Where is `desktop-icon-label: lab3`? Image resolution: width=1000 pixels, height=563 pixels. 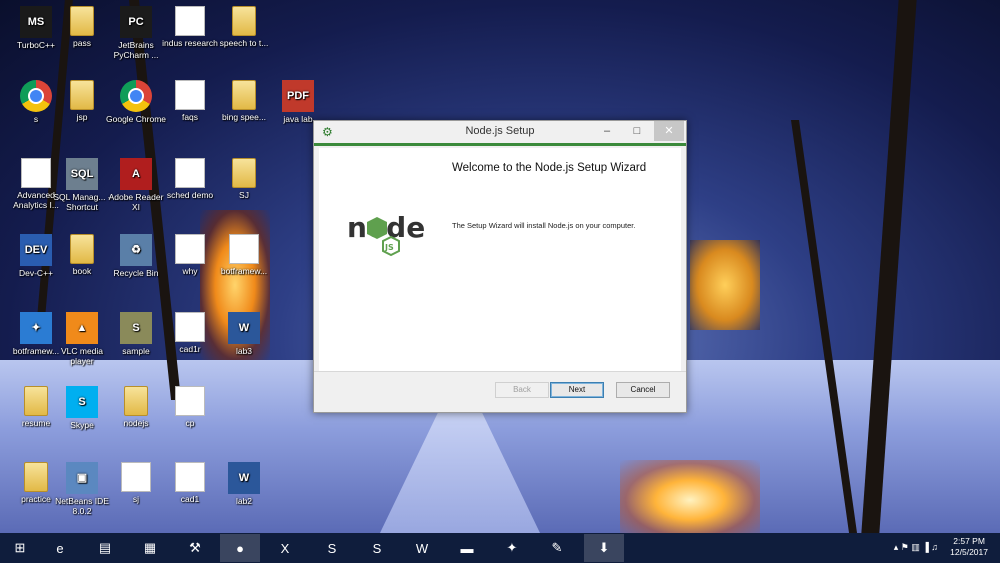
desktop-icon-label: lab3 is located at coordinates (244, 351).